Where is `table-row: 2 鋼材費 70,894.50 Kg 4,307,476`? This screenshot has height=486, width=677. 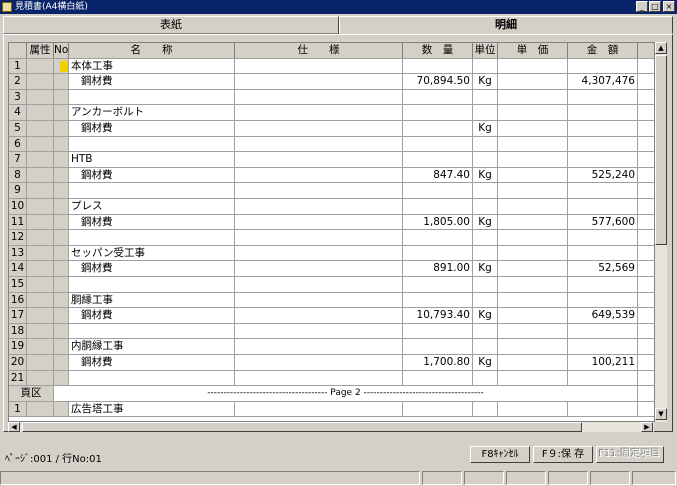 table-row: 2 鋼材費 70,894.50 Kg 4,307,476 is located at coordinates (331, 82).